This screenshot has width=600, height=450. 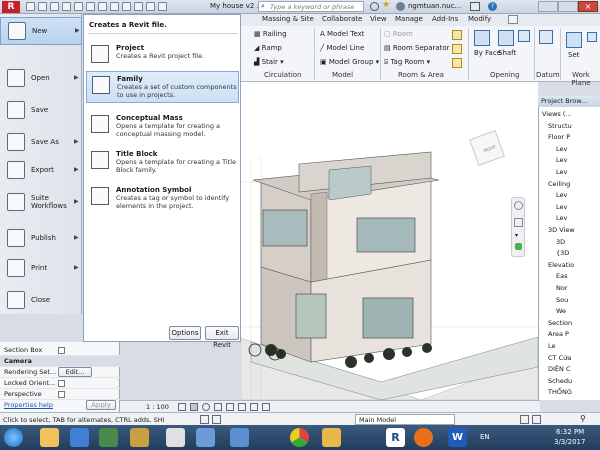 What do you see at coordinates (569, 442) in the screenshot?
I see `clock-date: 3/3/2017` at bounding box center [569, 442].